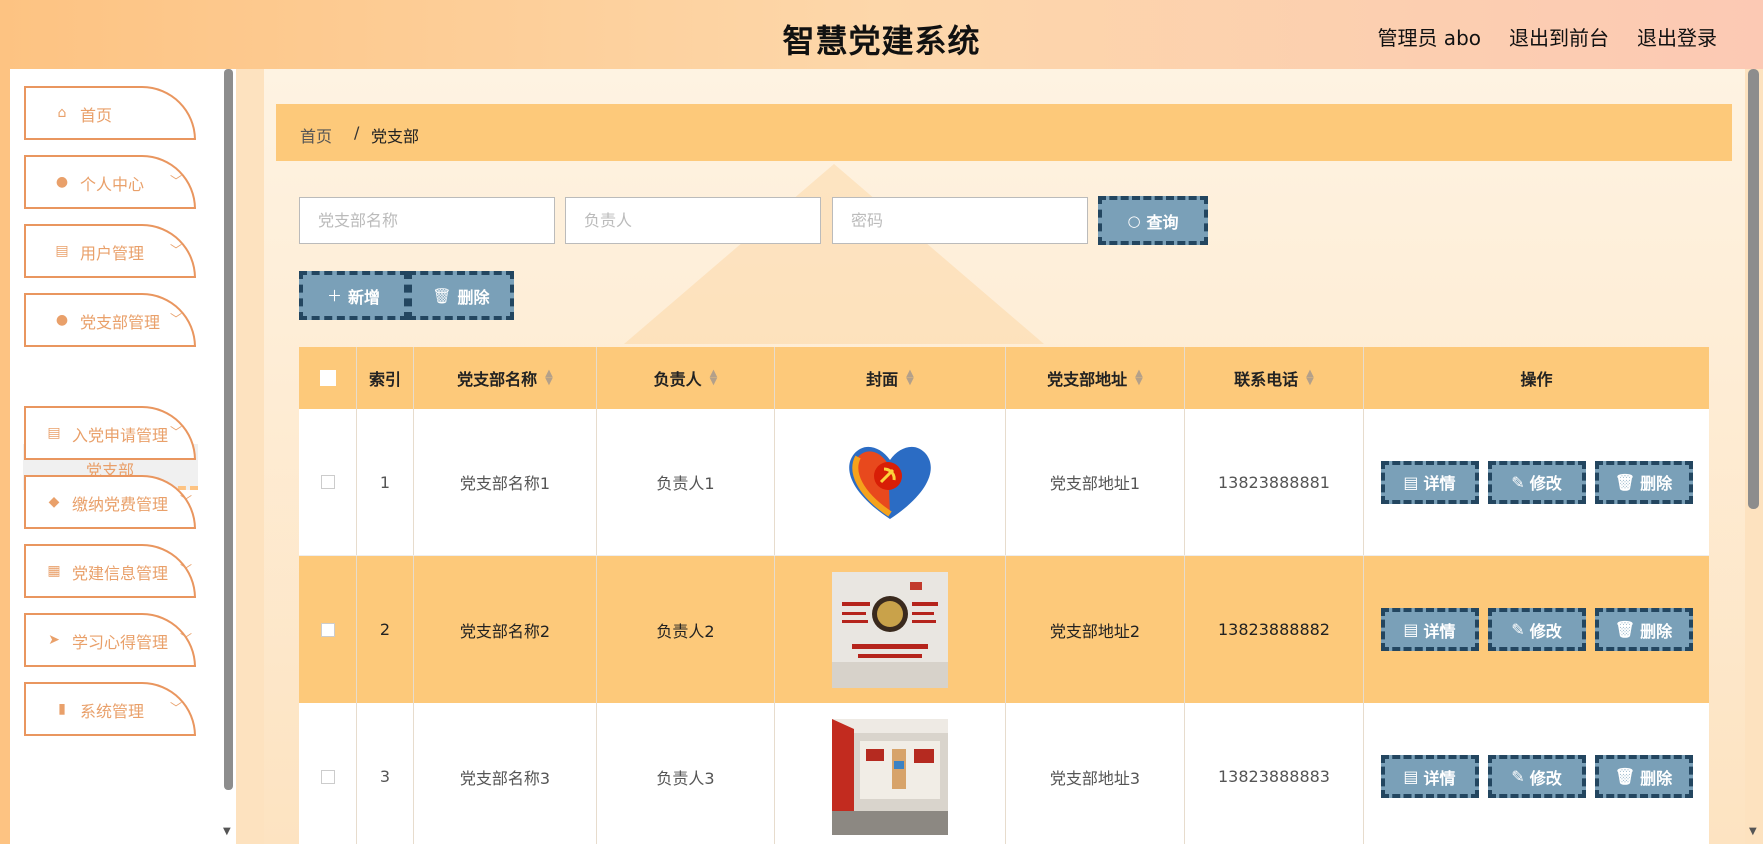 The height and width of the screenshot is (844, 1763). I want to click on row-branch-name: 党支部名称3, so click(505, 773).